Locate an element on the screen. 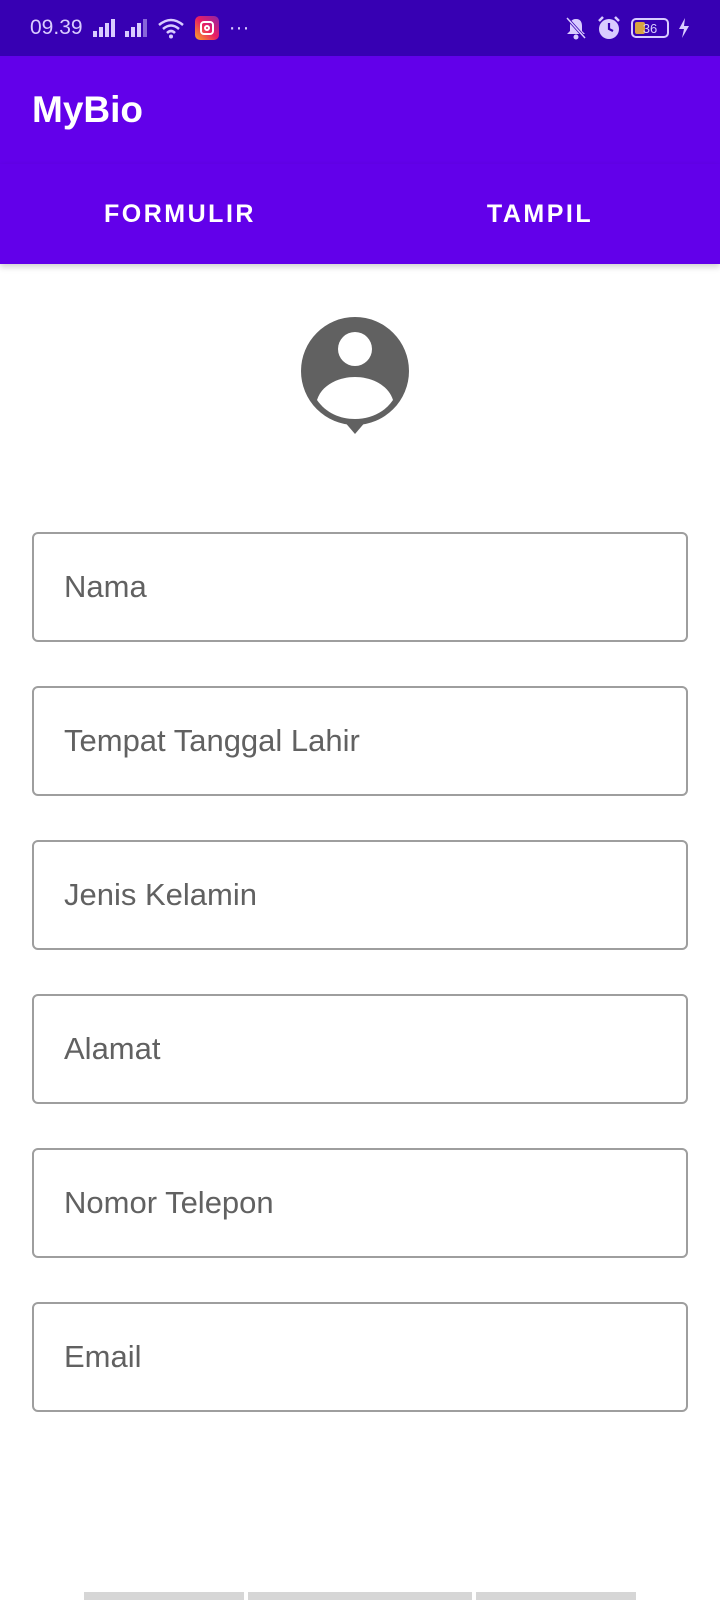 The image size is (720, 1600). jenis-kelamin-field is located at coordinates (360, 895).